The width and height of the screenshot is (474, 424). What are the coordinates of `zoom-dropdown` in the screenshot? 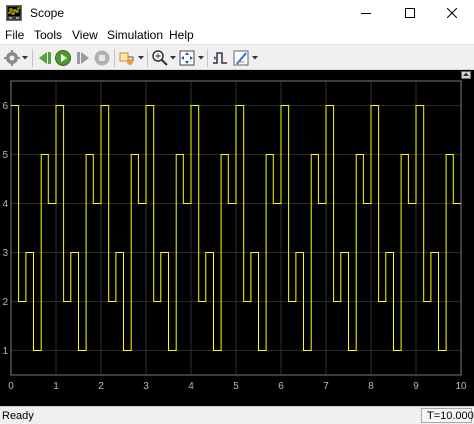 It's located at (173, 58).